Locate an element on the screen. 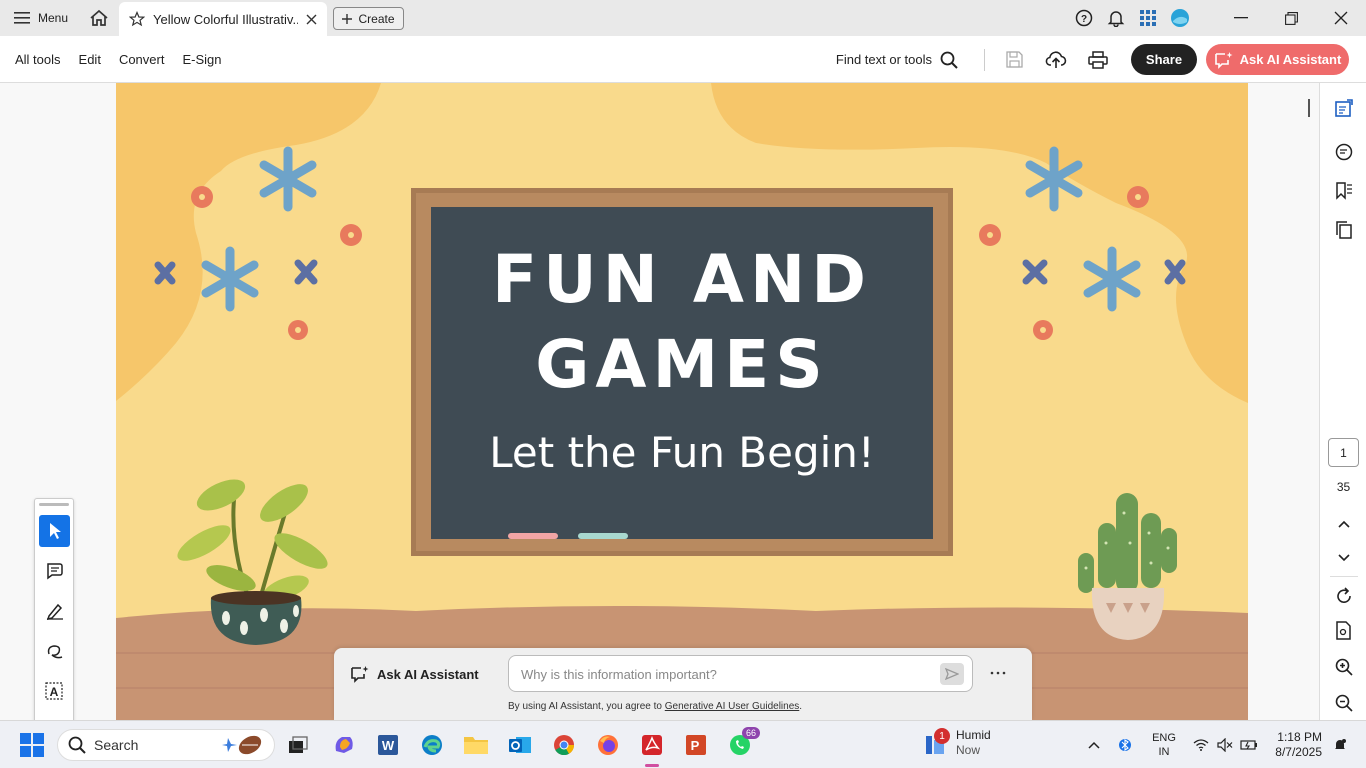 This screenshot has height=768, width=1366. wifi-tray is located at coordinates (1201, 744).